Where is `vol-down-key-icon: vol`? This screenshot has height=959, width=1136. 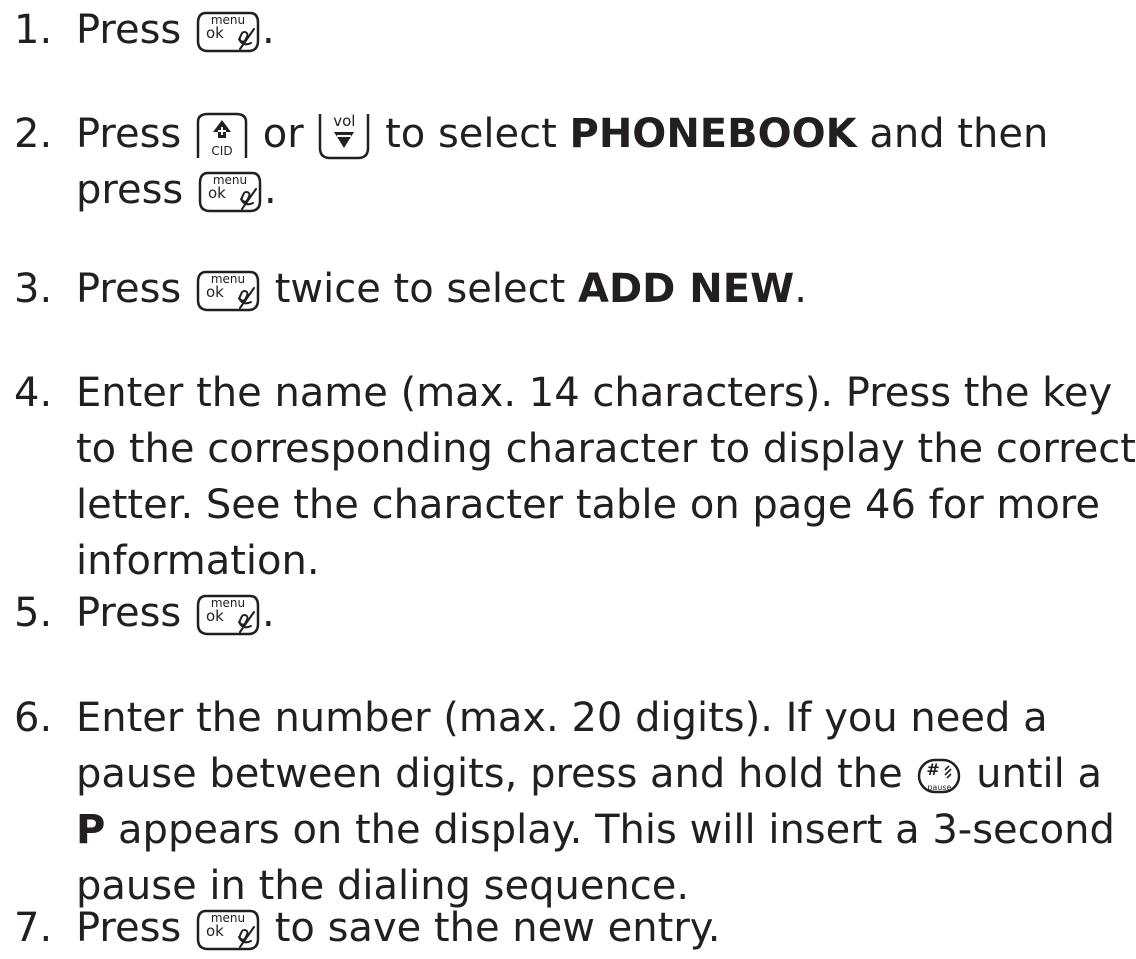 vol-down-key-icon: vol is located at coordinates (344, 136).